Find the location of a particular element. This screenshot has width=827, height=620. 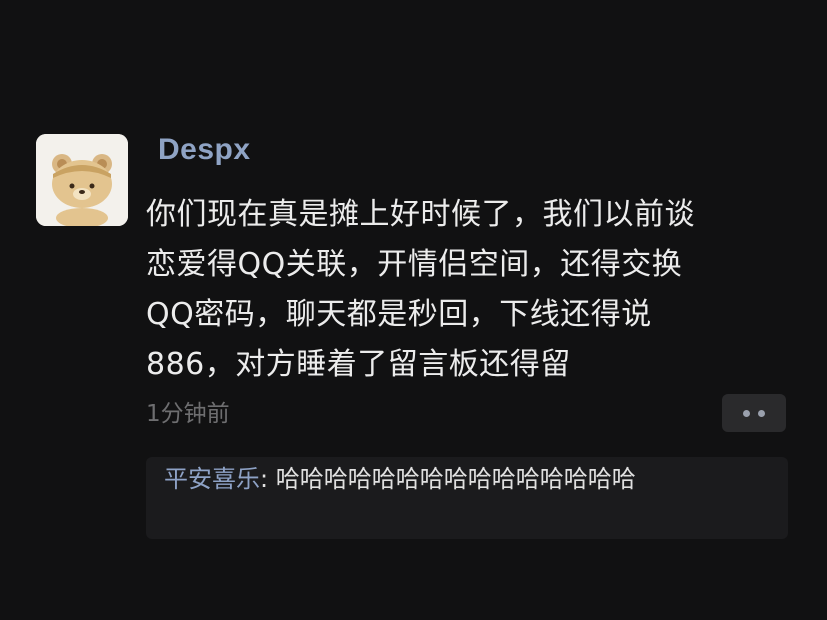

comment-item: 平安喜乐: 哈哈哈哈哈哈哈哈哈哈哈哈哈哈哈 is located at coordinates (469, 479).